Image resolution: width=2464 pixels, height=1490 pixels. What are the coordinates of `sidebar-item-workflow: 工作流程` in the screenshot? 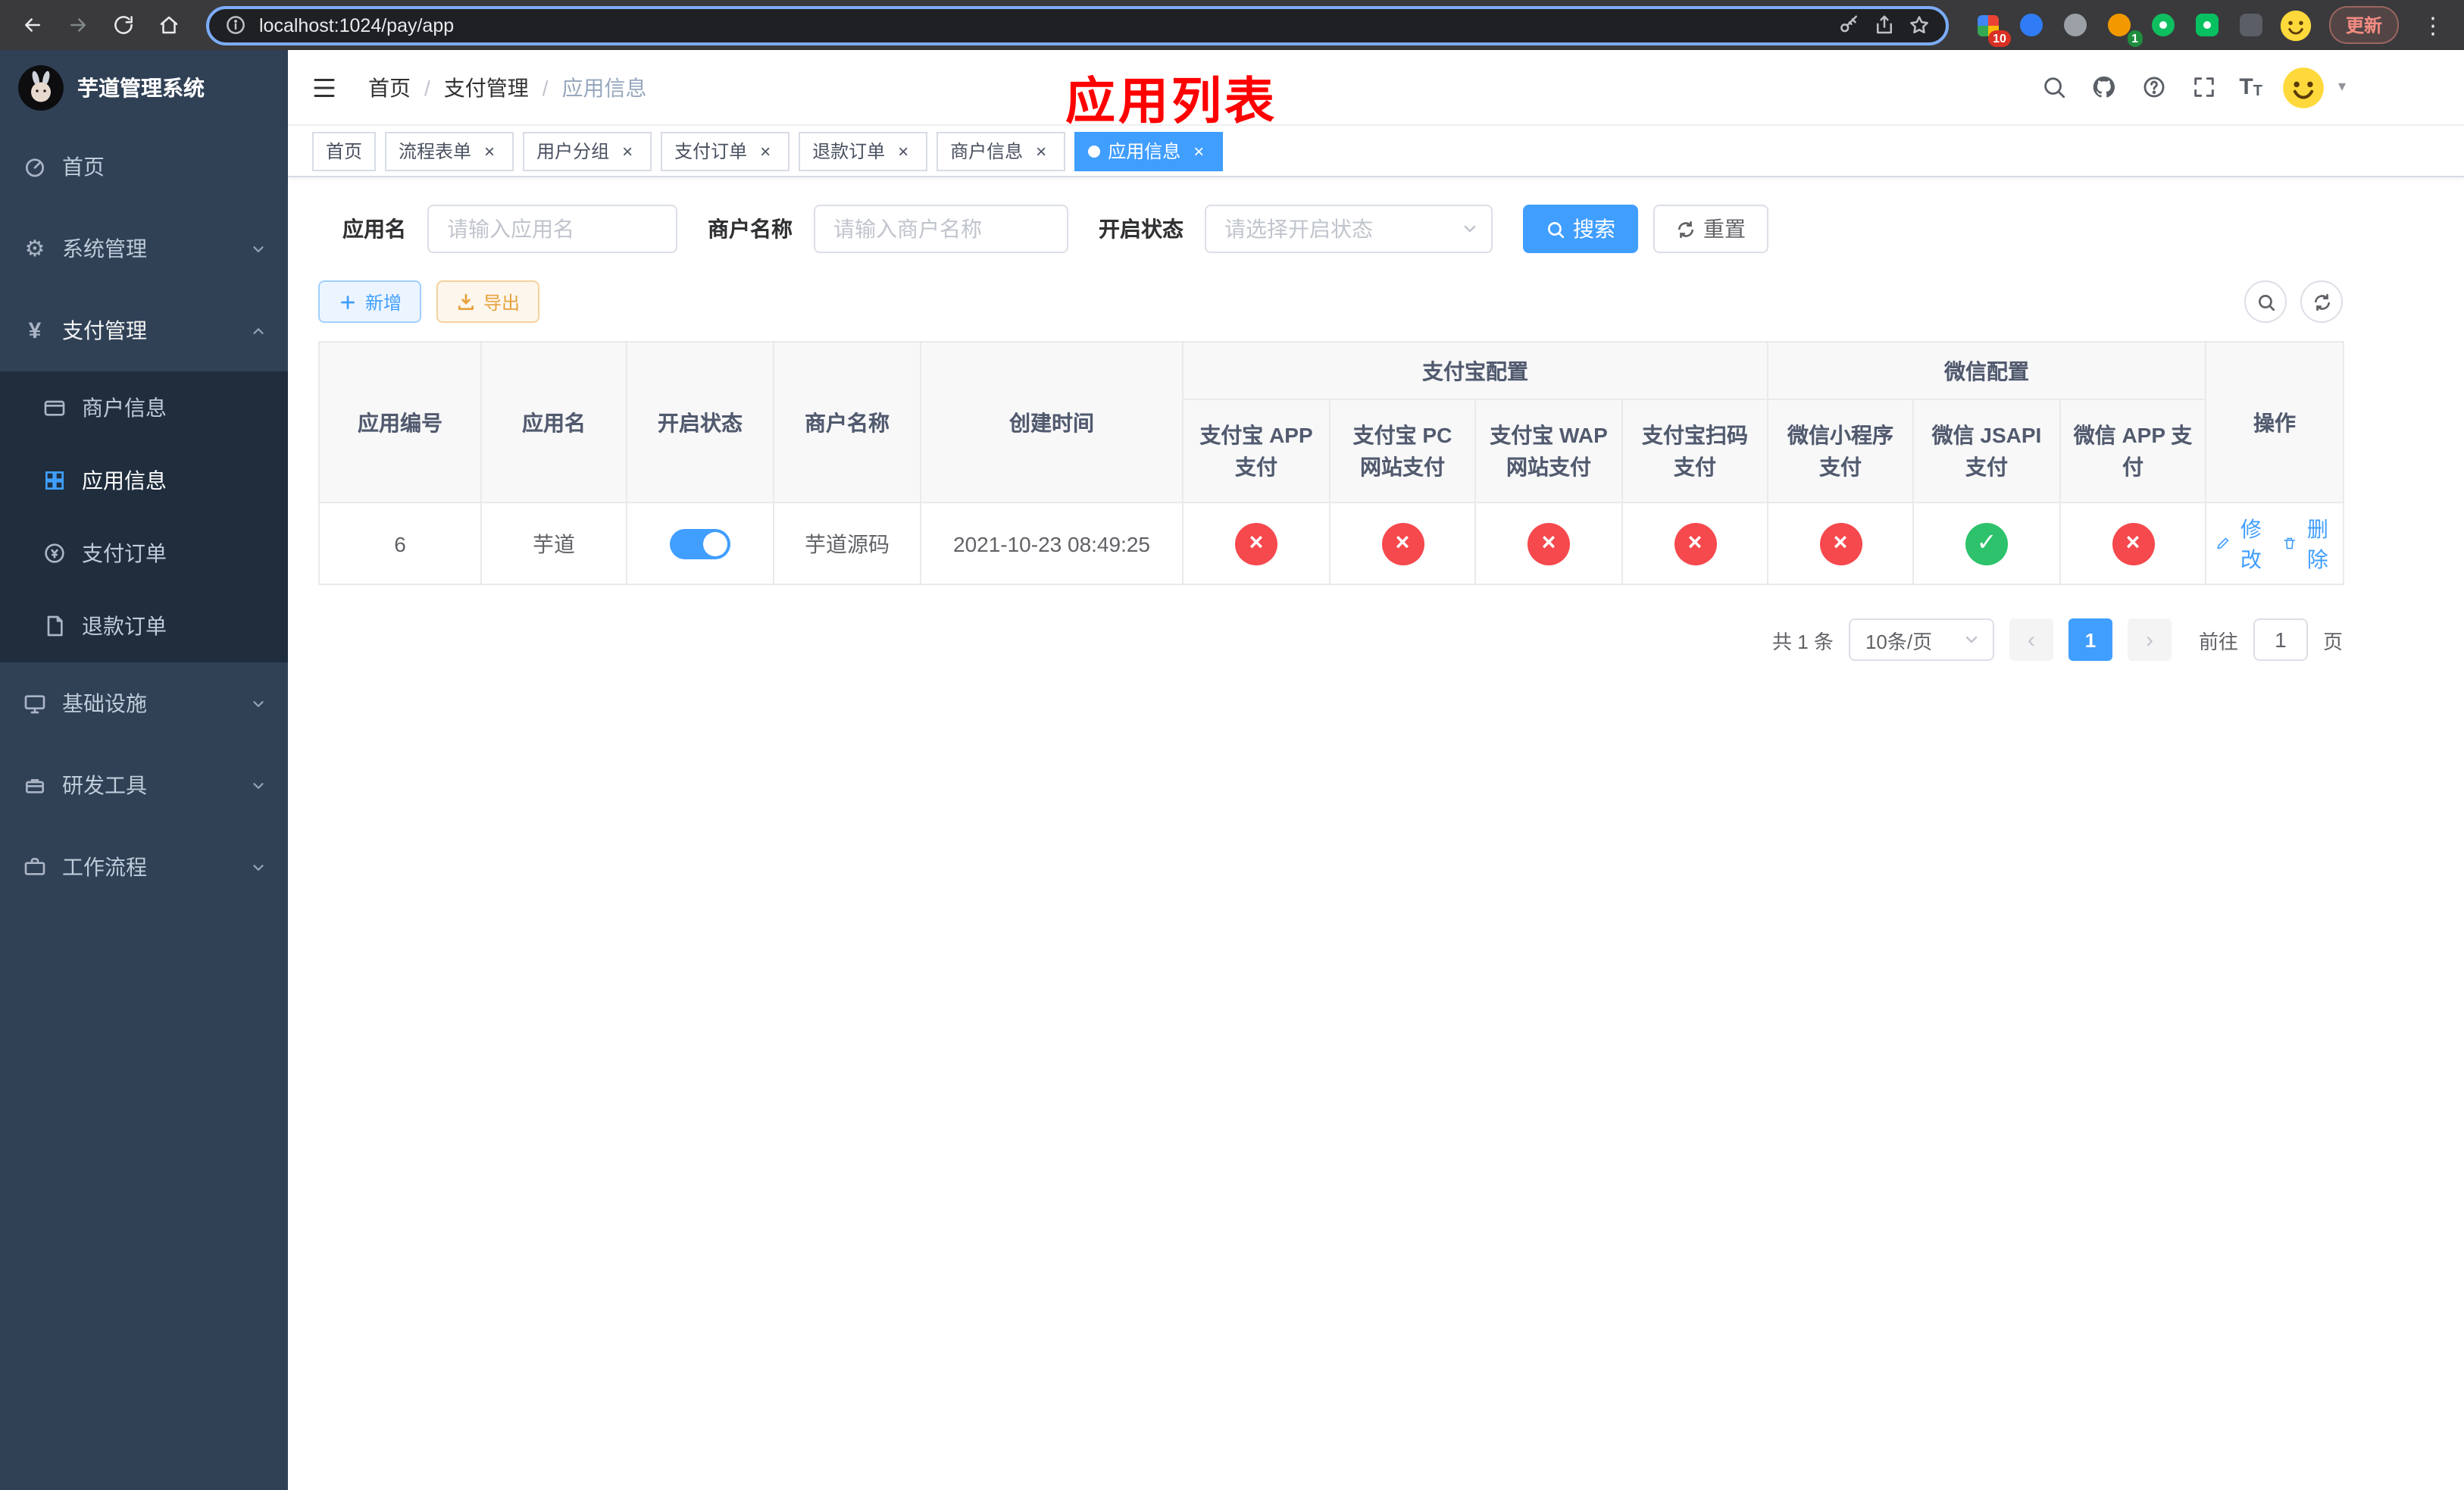 It's located at (144, 867).